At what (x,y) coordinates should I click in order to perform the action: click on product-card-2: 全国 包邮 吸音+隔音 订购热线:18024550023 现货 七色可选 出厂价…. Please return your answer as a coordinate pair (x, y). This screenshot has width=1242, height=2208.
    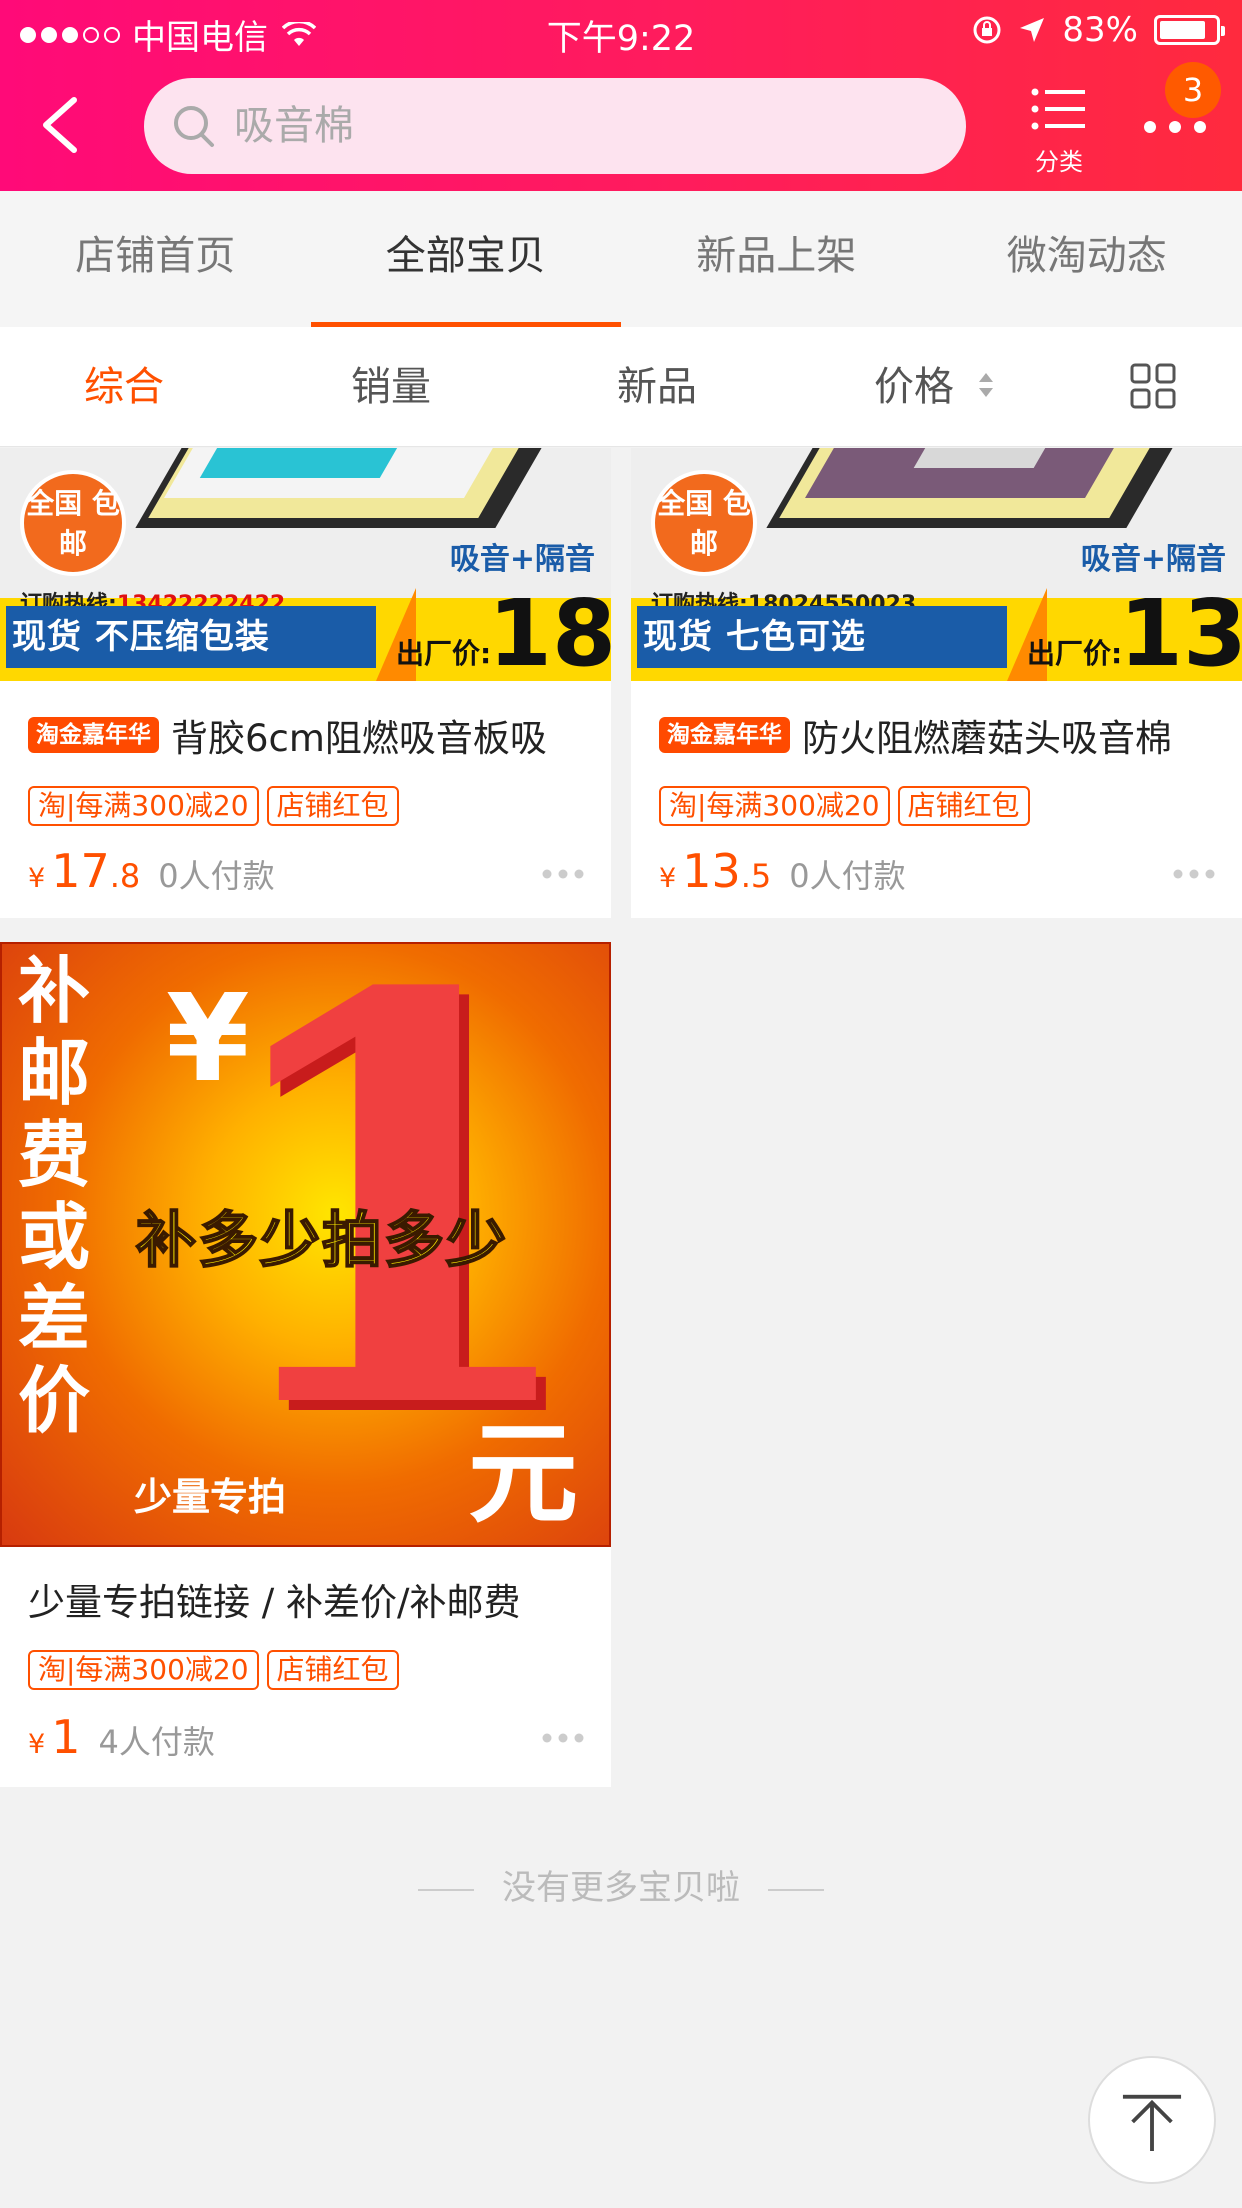
    Looking at the image, I should click on (936, 683).